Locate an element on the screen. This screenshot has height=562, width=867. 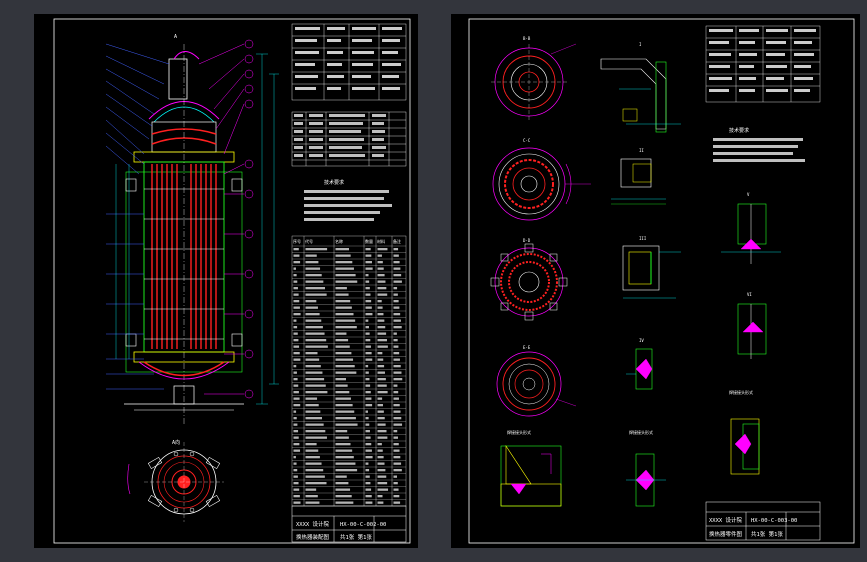
parts-header-cell: 备注 is located at coordinates (397, 241).